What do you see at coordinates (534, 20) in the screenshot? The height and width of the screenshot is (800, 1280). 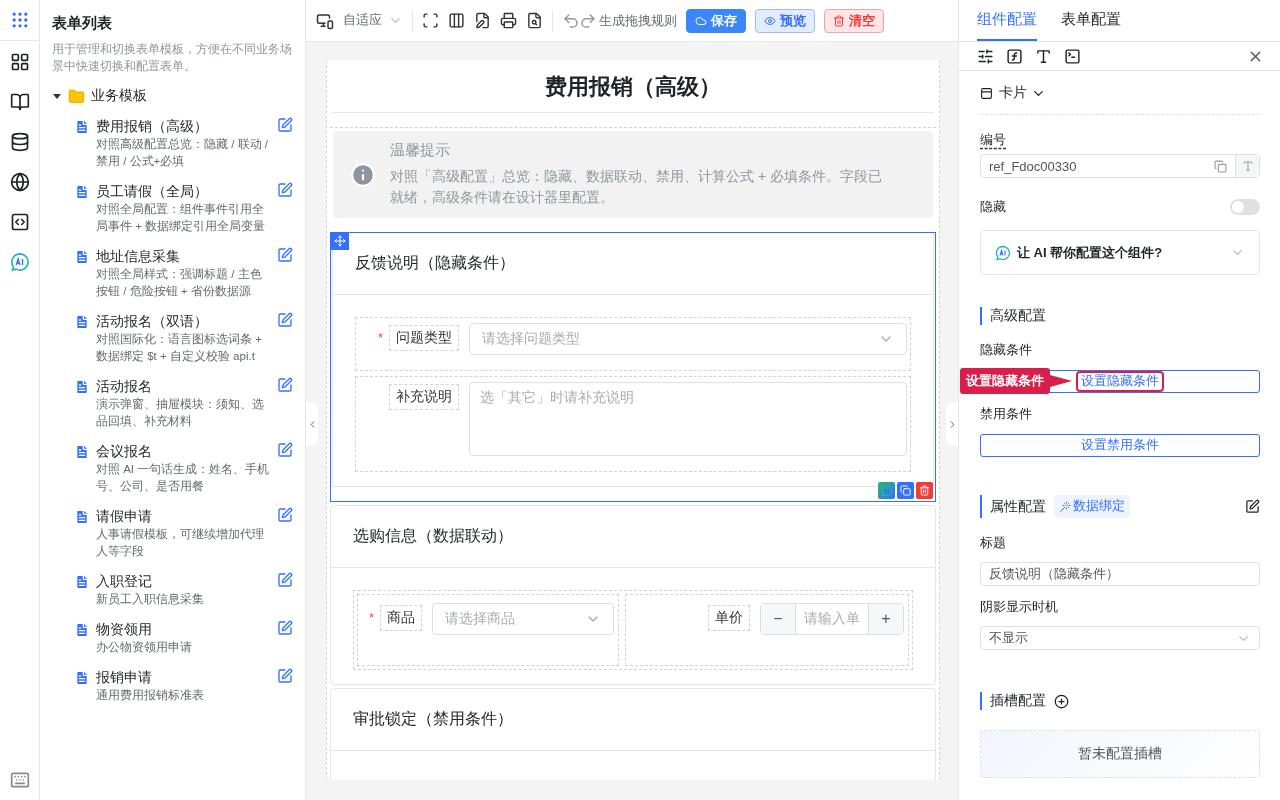 I see `file-search-icon` at bounding box center [534, 20].